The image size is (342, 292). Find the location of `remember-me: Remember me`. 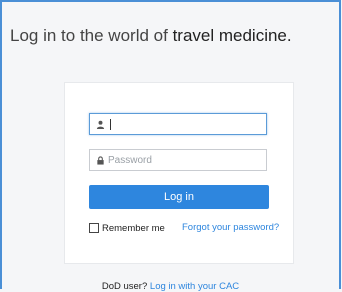

remember-me: Remember me is located at coordinates (127, 228).